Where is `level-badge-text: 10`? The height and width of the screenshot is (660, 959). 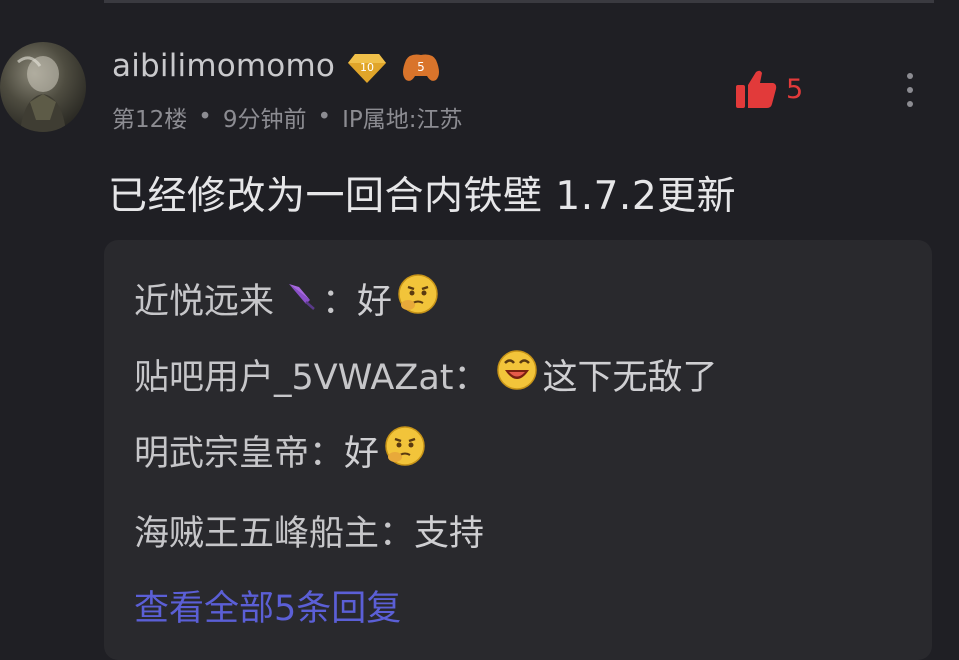 level-badge-text: 10 is located at coordinates (367, 67).